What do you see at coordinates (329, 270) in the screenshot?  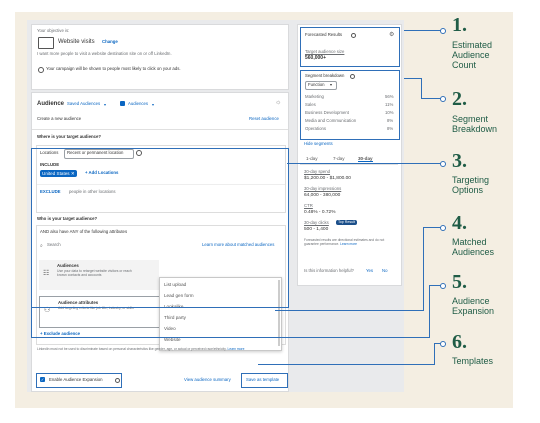 I see `helpful-question: Is this information helpful?` at bounding box center [329, 270].